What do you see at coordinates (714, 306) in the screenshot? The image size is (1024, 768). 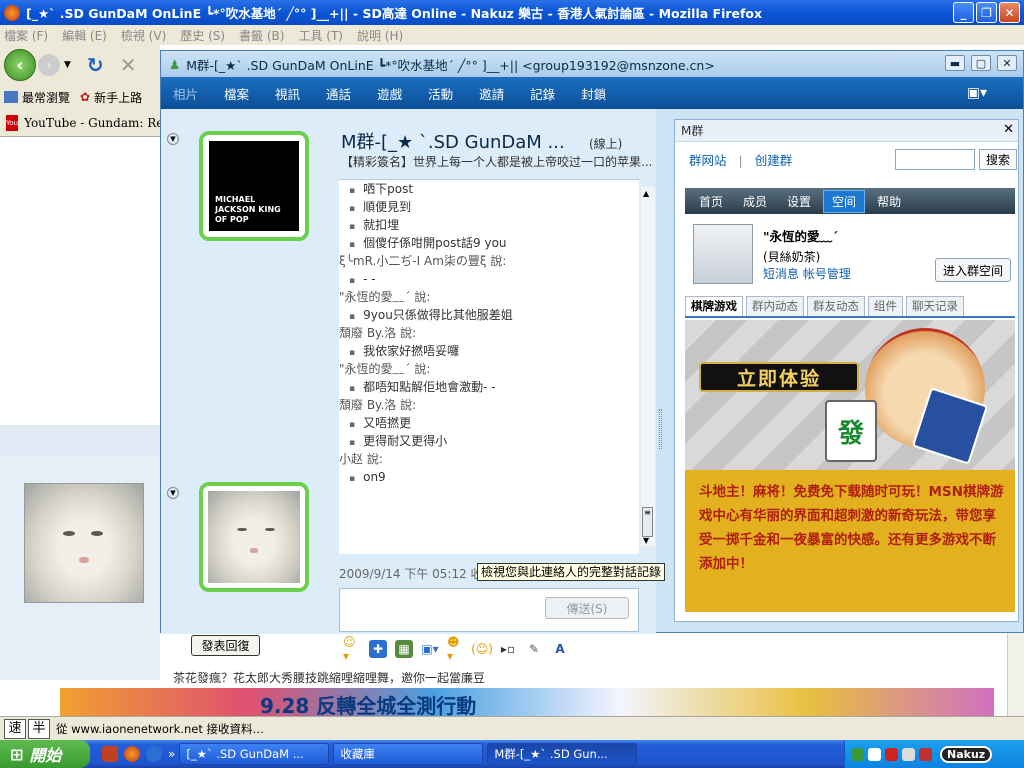 I see `tab-board-games: 棋牌游戏` at bounding box center [714, 306].